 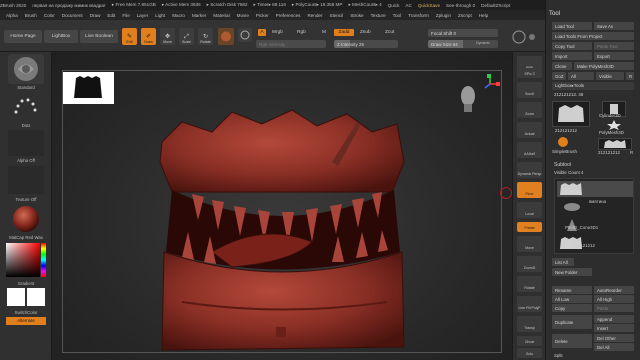 What do you see at coordinates (572, 341) in the screenshot?
I see `delete-button: Delete` at bounding box center [572, 341].